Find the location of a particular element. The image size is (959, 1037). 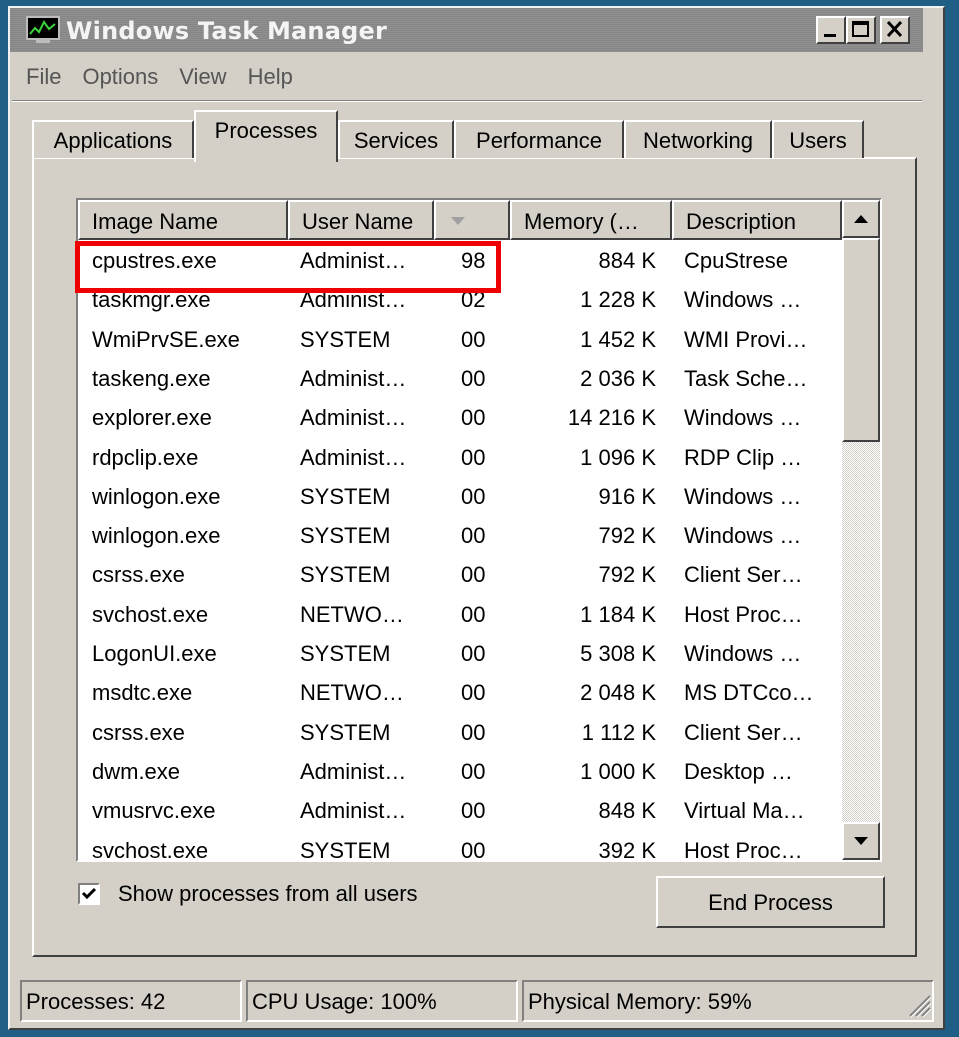

column-header-image-name: Image Name is located at coordinates (183, 220).